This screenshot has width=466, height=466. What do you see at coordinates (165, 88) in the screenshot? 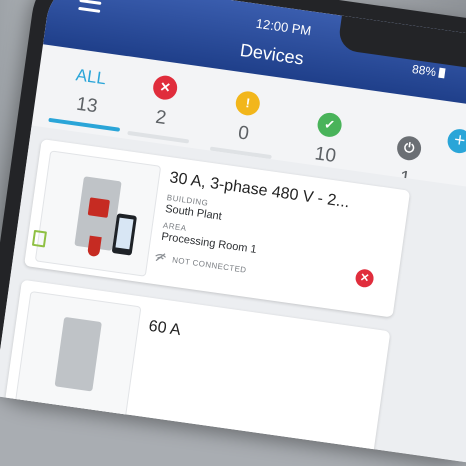
I see `error-icon: ✕` at bounding box center [165, 88].